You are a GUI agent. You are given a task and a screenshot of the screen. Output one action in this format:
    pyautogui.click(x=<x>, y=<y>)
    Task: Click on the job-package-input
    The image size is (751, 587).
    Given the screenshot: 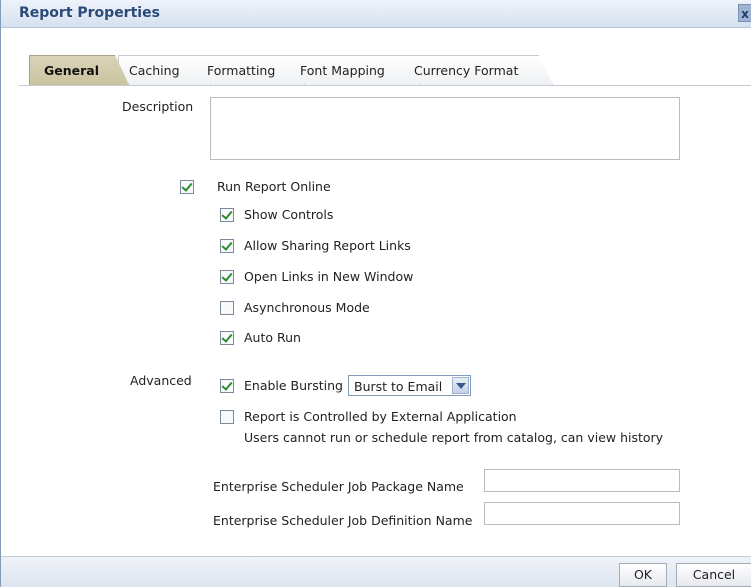 What is the action you would take?
    pyautogui.click(x=582, y=480)
    